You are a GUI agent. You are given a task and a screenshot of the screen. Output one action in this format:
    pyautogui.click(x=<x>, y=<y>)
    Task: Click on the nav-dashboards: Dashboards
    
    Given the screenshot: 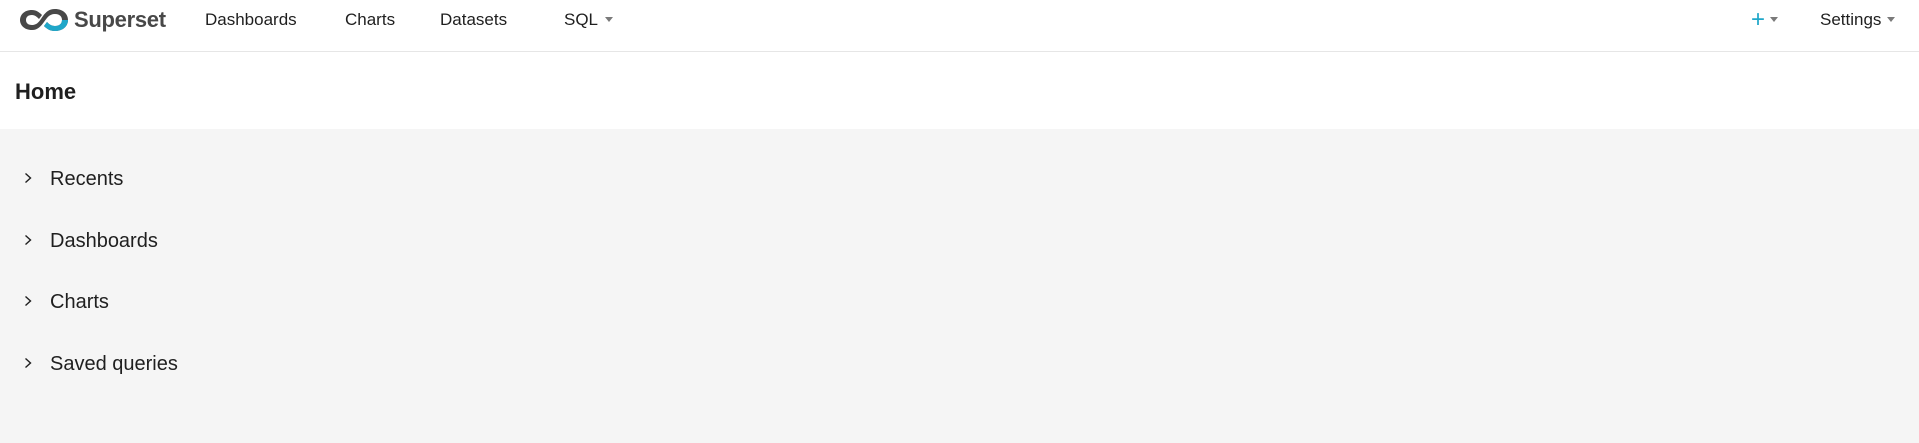 What is the action you would take?
    pyautogui.click(x=251, y=20)
    